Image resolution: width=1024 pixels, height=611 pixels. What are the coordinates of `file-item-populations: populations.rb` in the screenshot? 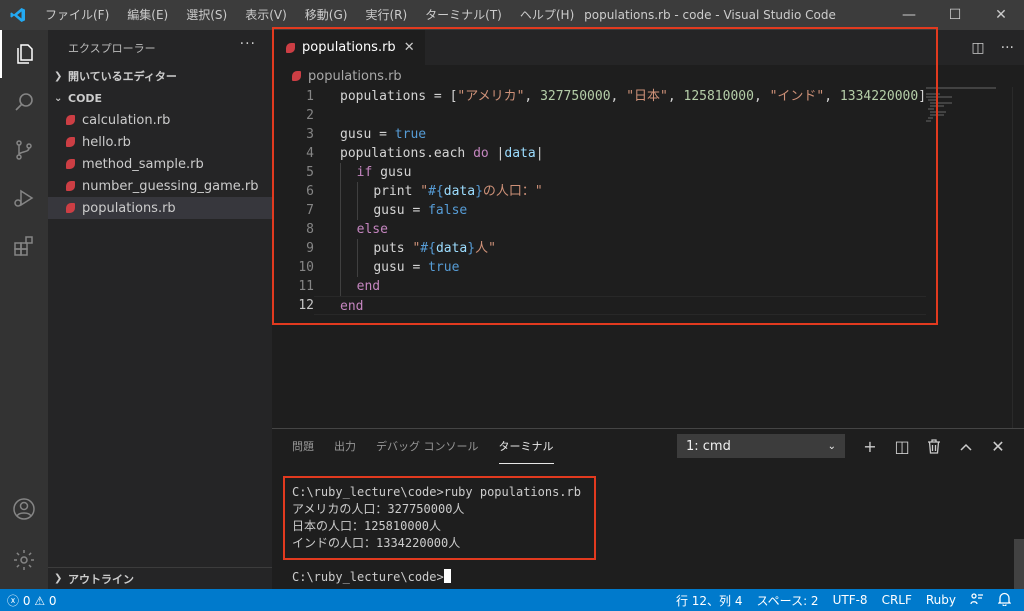 It's located at (160, 208).